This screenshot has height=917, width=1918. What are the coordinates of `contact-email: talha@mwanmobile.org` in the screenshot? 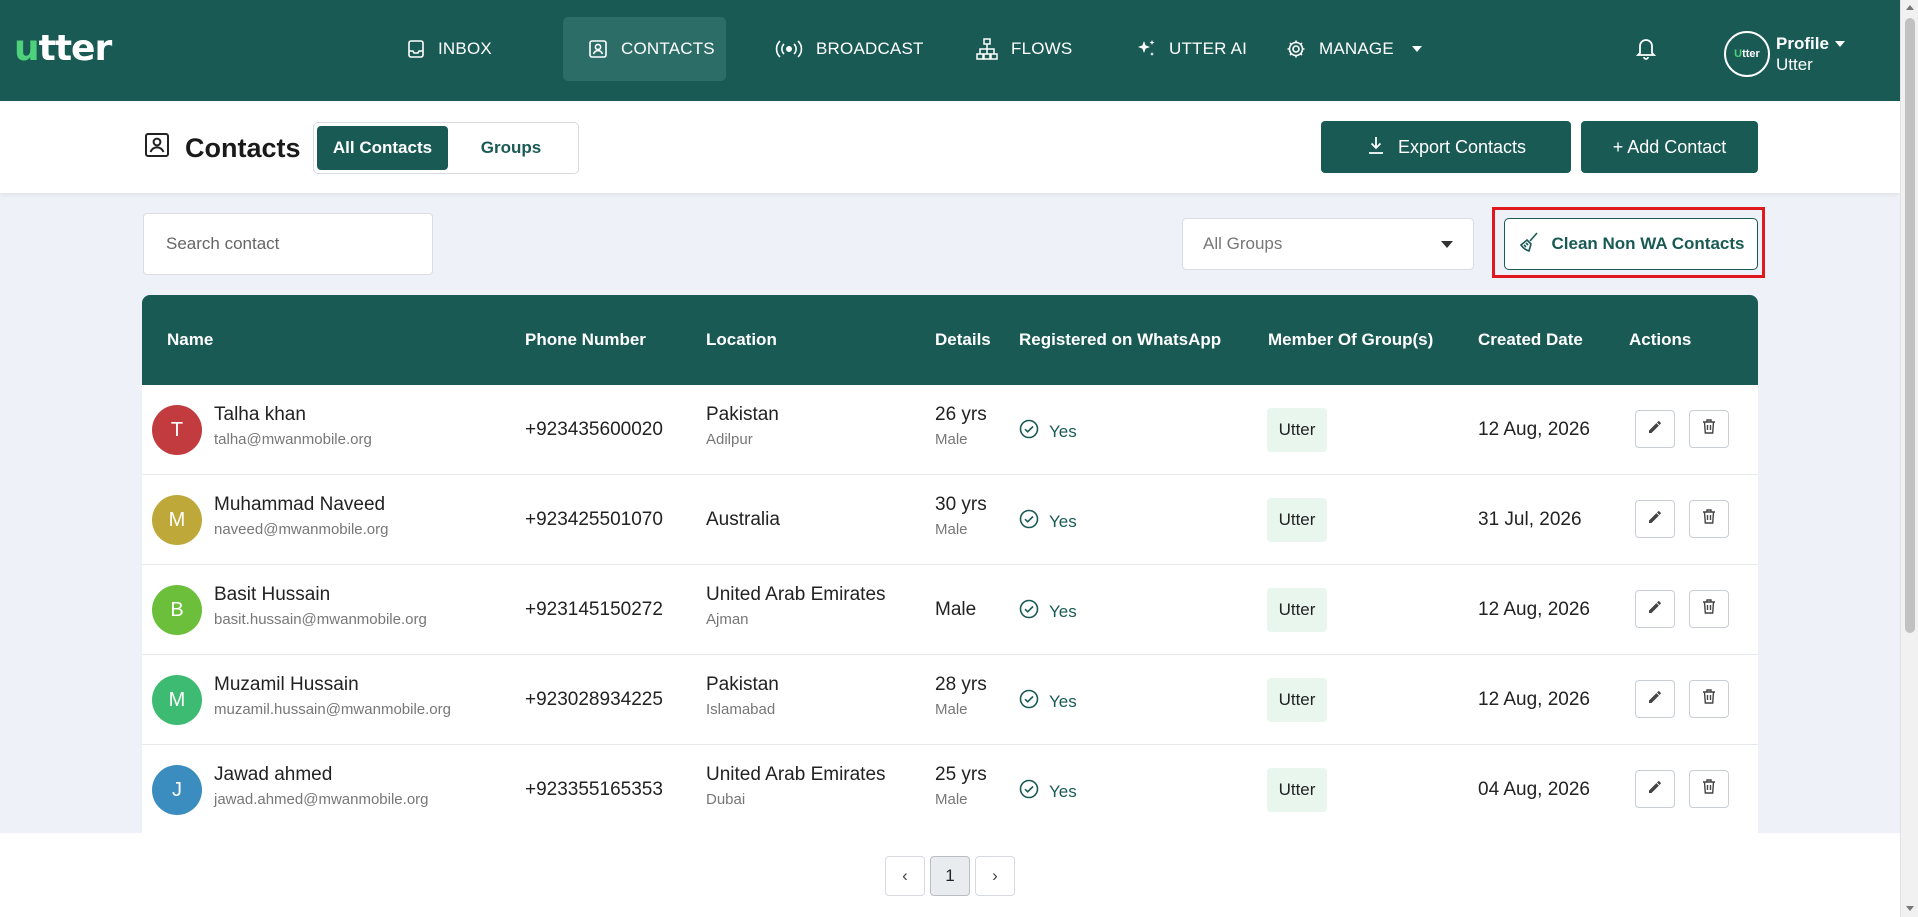 It's located at (293, 439).